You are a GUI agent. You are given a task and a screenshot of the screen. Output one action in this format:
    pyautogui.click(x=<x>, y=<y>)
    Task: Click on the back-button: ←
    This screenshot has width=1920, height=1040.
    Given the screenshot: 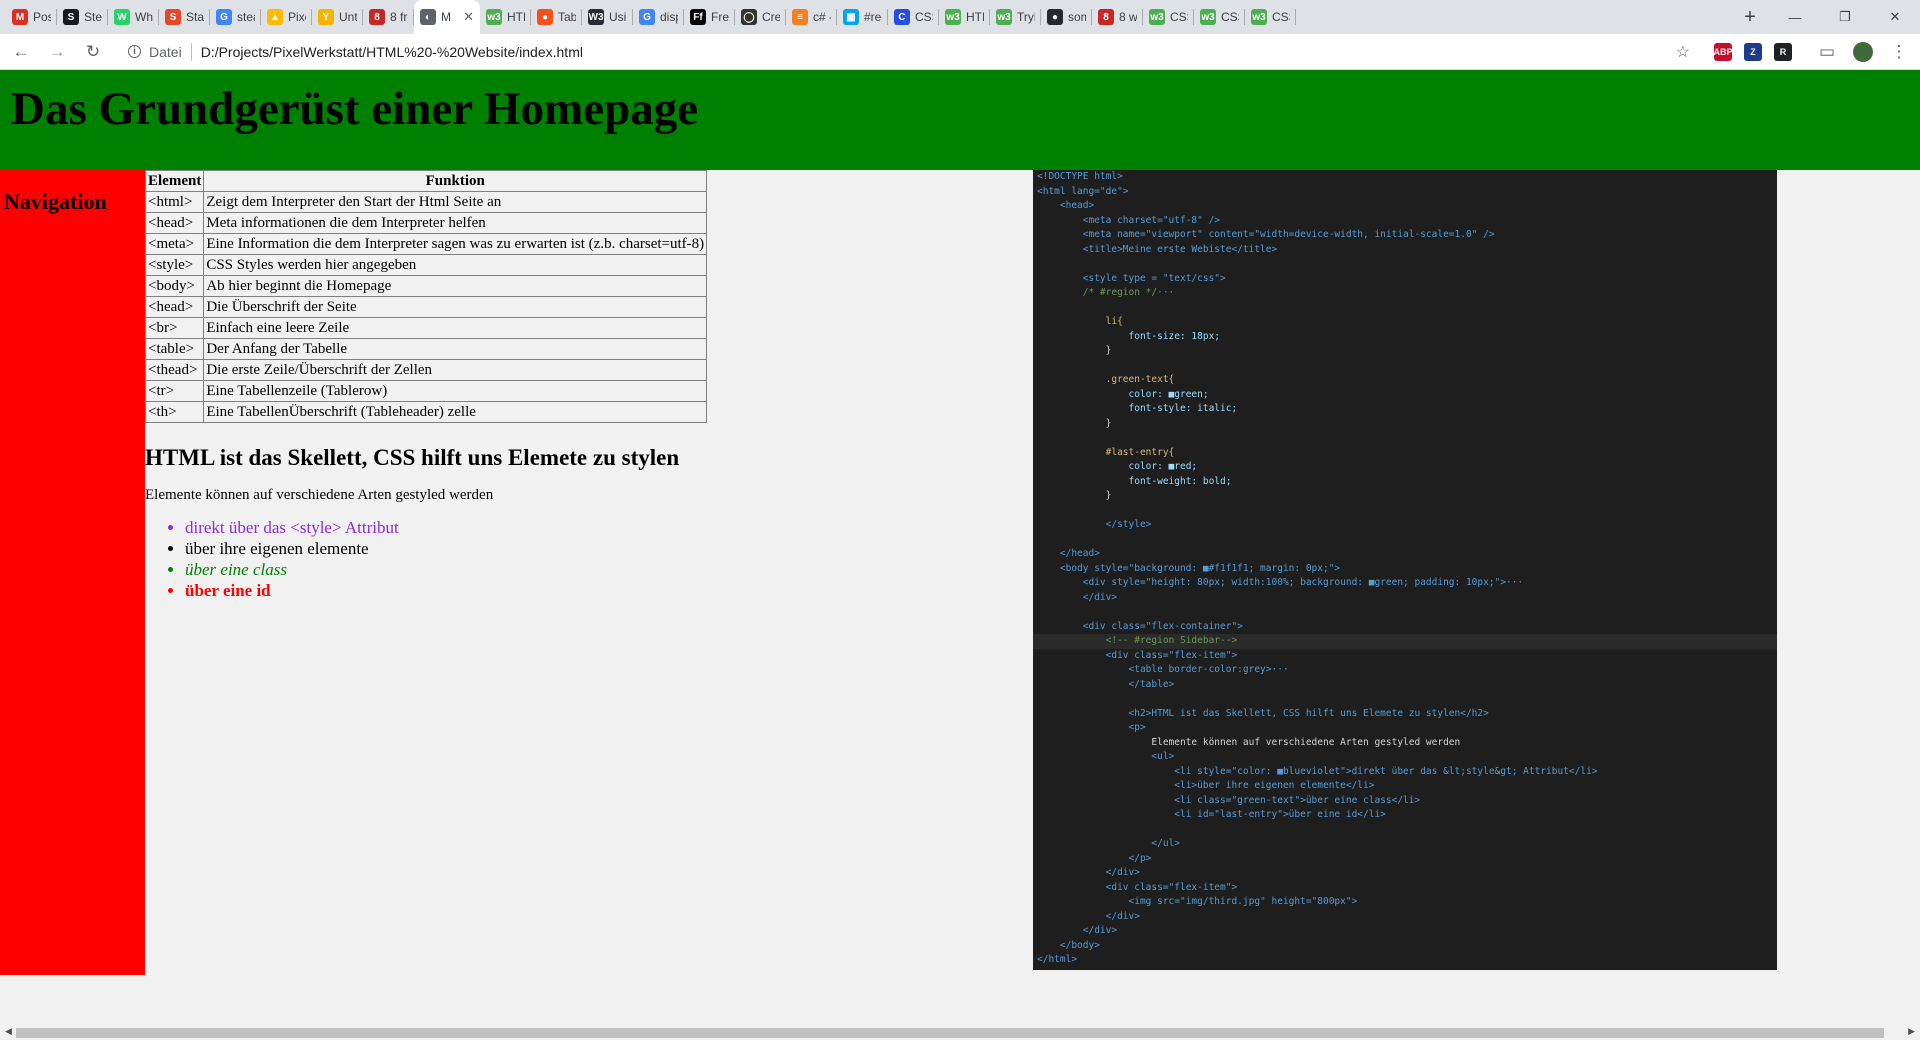 What is the action you would take?
    pyautogui.click(x=21, y=52)
    